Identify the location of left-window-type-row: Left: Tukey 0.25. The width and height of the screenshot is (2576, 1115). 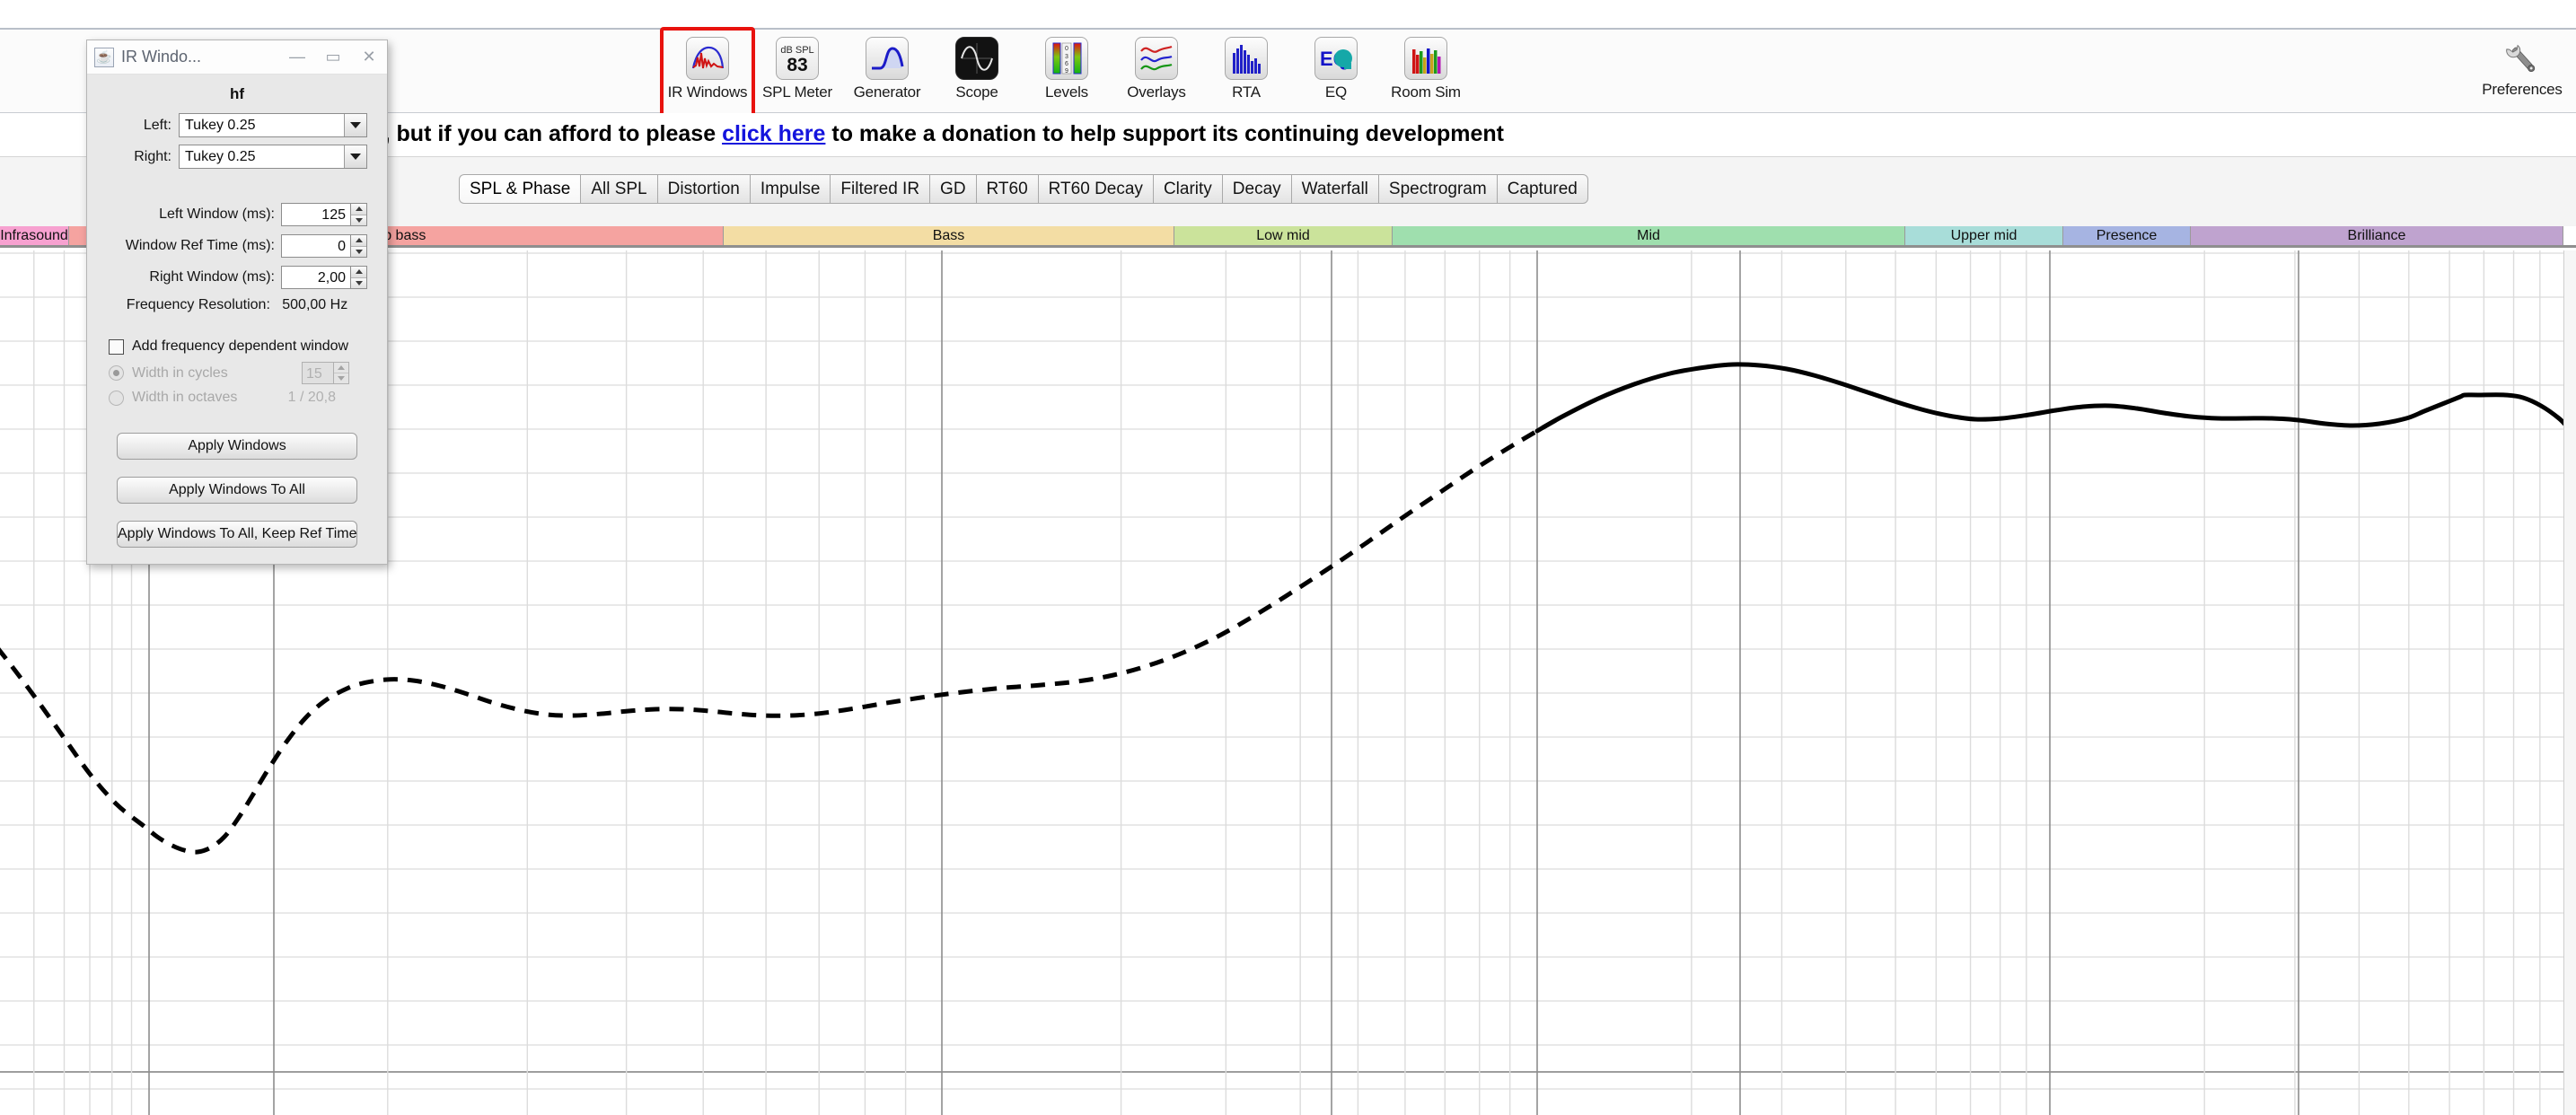
(237, 125).